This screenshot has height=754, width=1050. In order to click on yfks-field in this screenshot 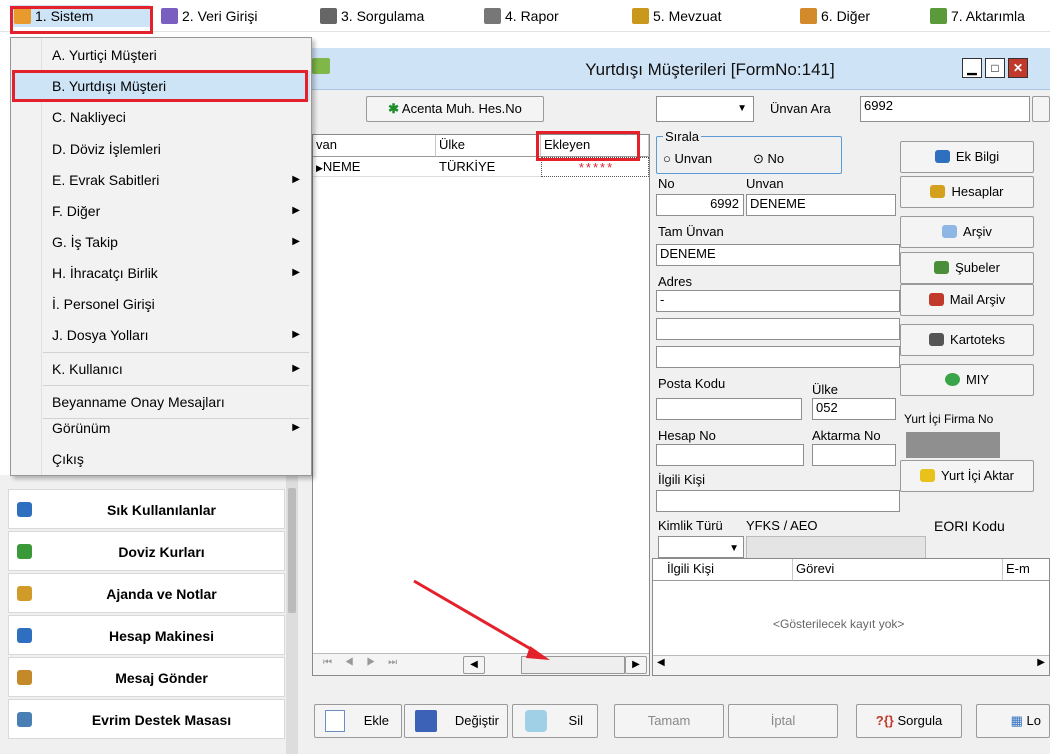, I will do `click(836, 548)`.